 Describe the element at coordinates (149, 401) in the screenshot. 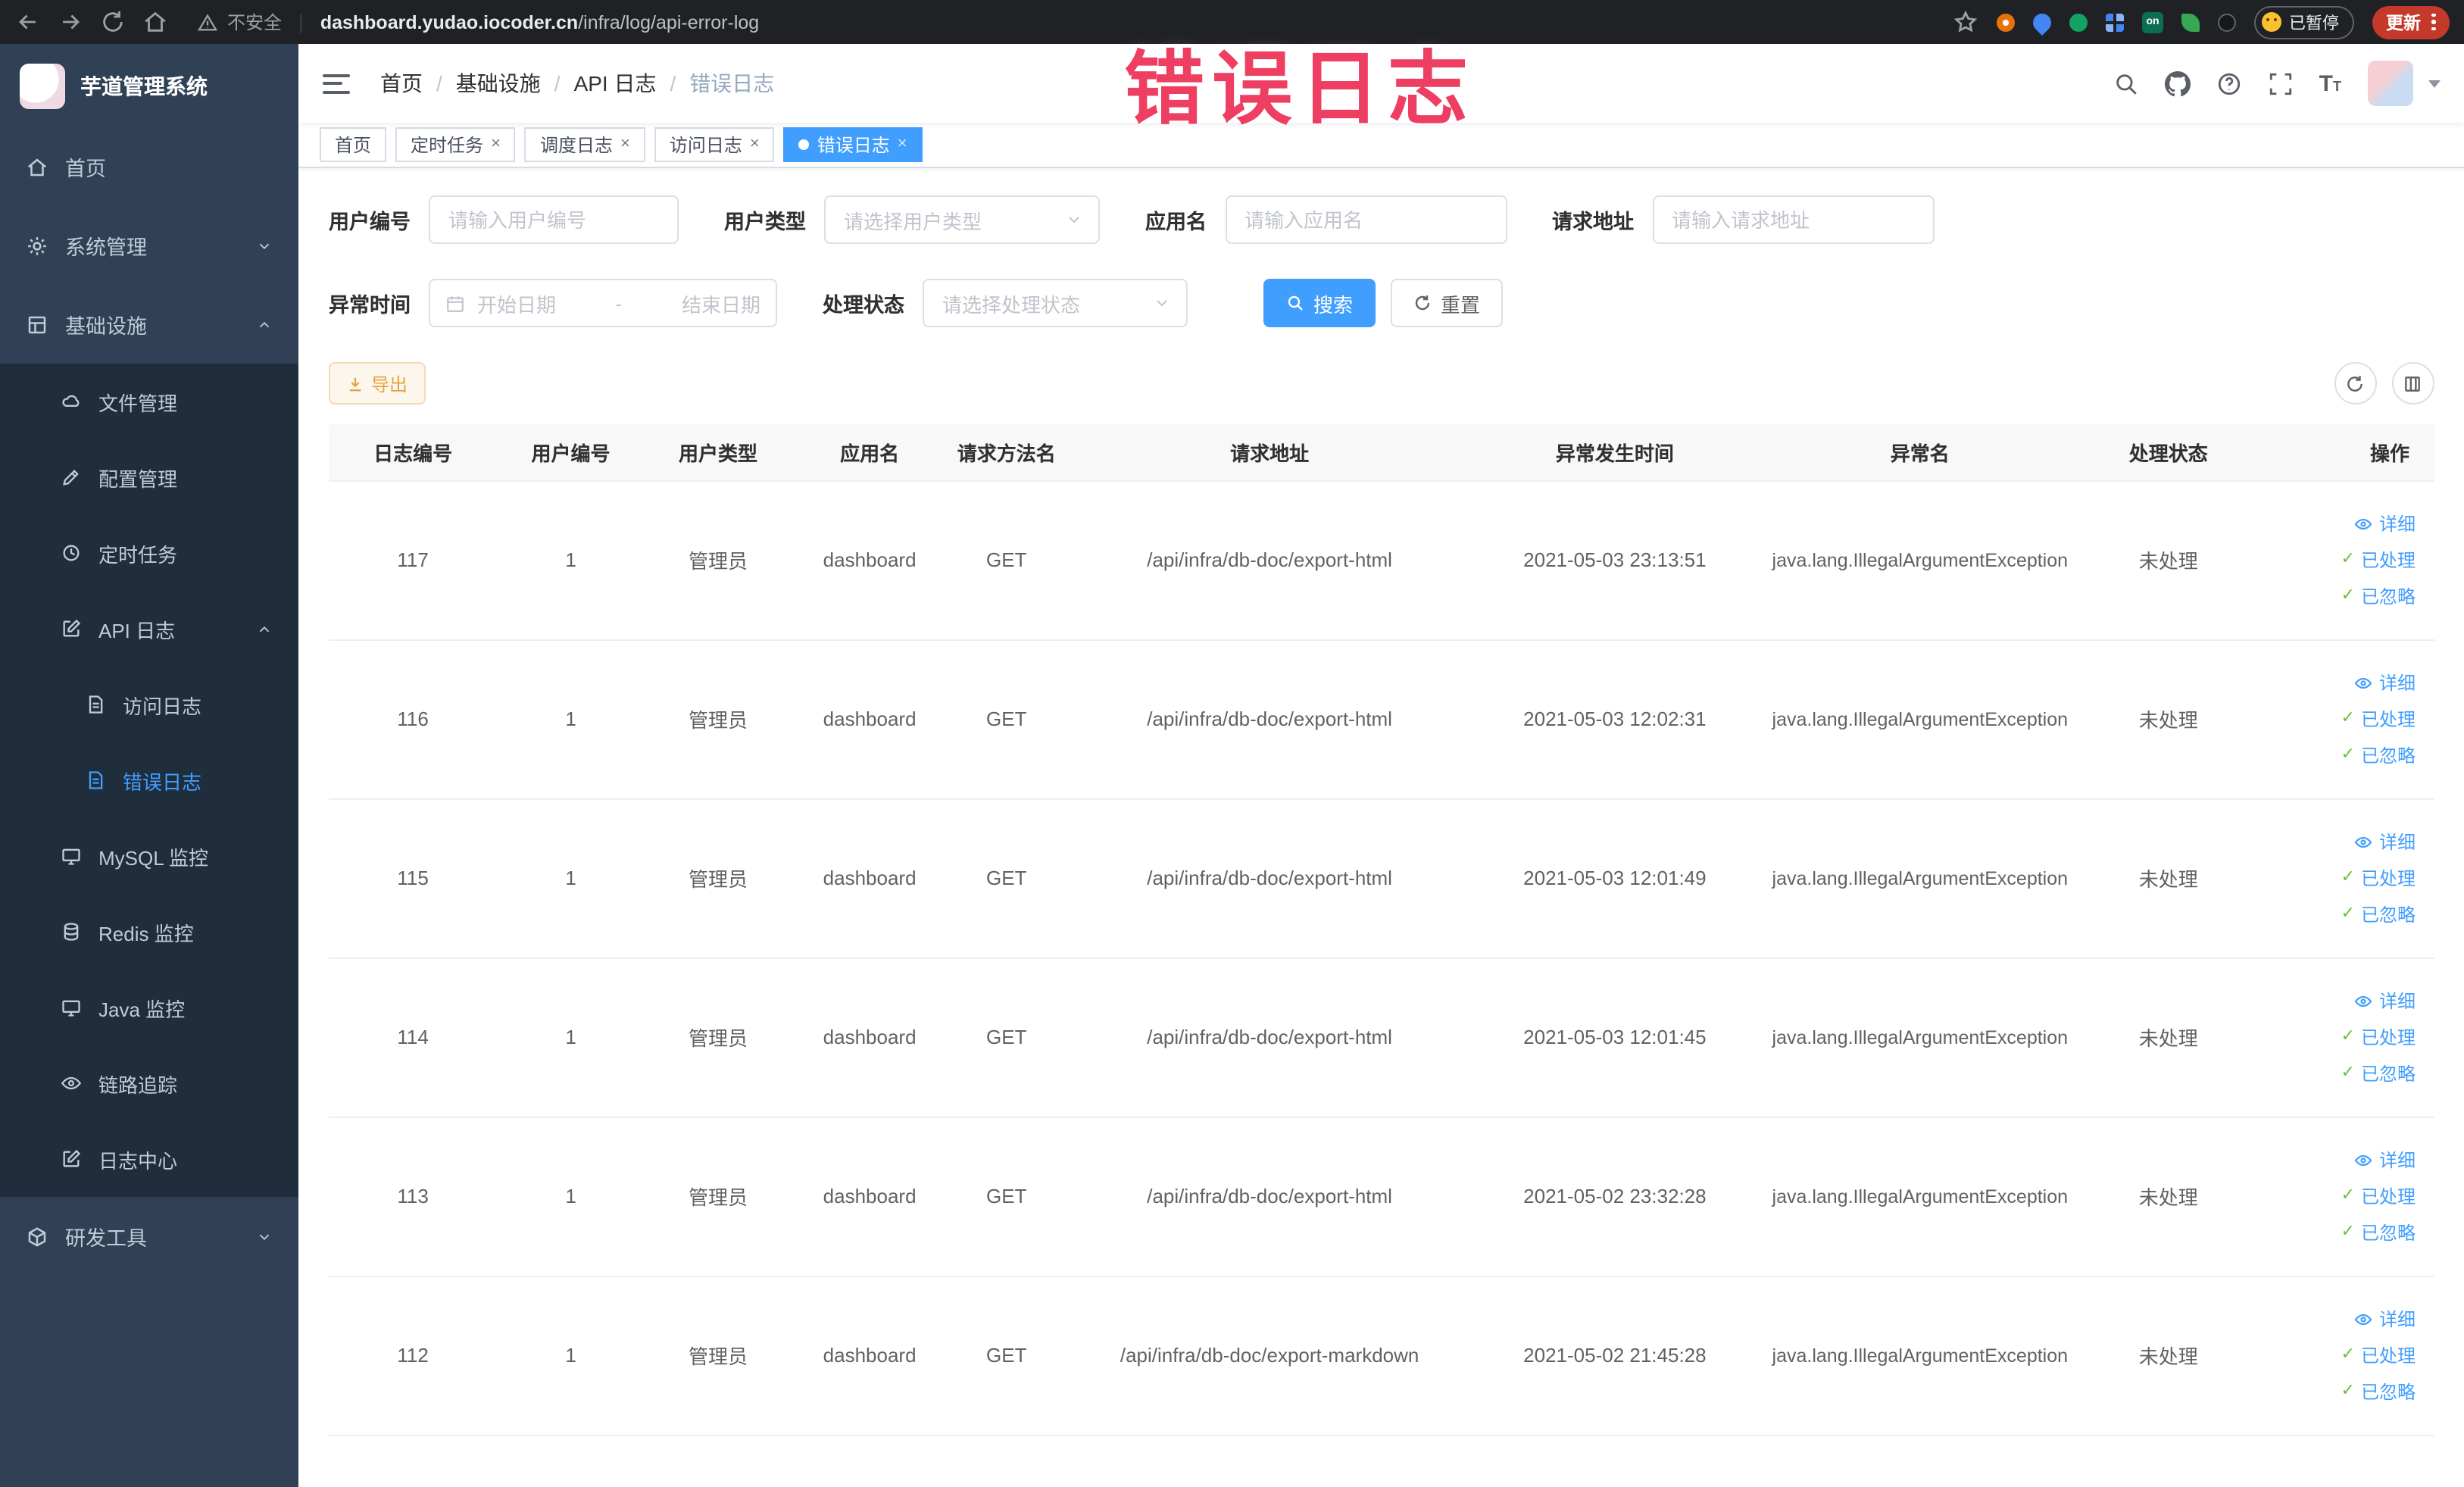

I see `sidebar-item-file-management: 文件管理` at that location.